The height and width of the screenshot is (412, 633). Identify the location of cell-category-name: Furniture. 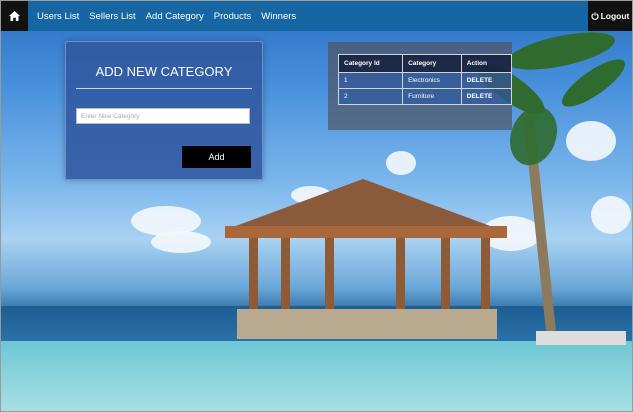
(432, 96).